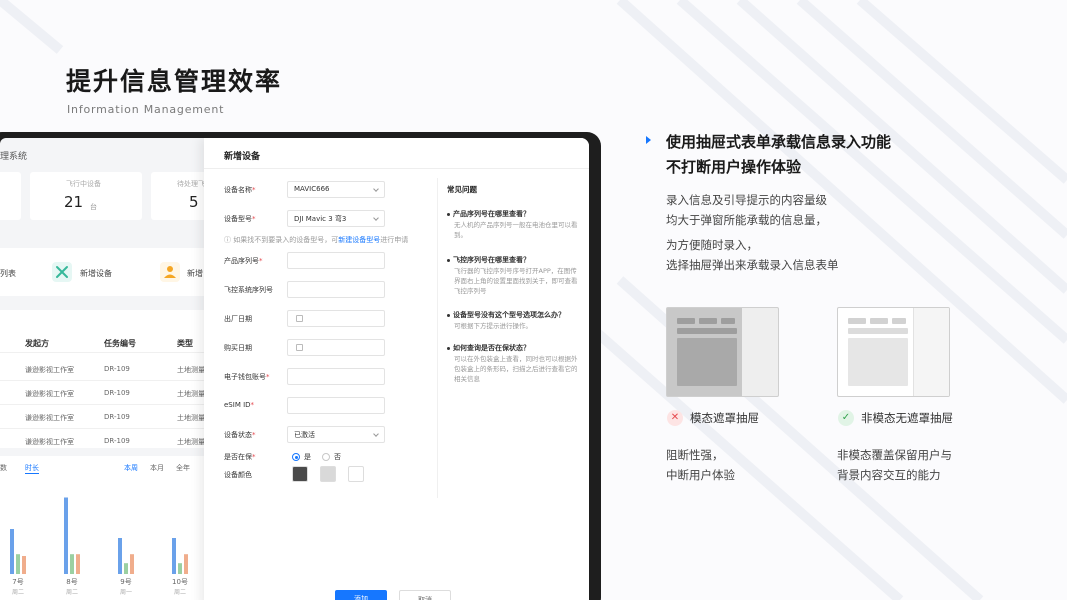 Image resolution: width=1067 pixels, height=600 pixels. I want to click on description-paragraph-2: 为方便随时录入， 选择抽屉弹出来承载录入信息表单, so click(752, 255).